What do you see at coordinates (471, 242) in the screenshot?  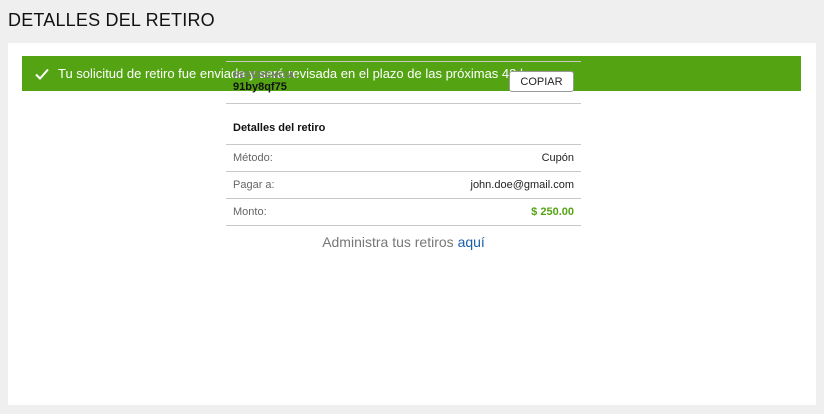 I see `manage-withdrawals-link: aquí` at bounding box center [471, 242].